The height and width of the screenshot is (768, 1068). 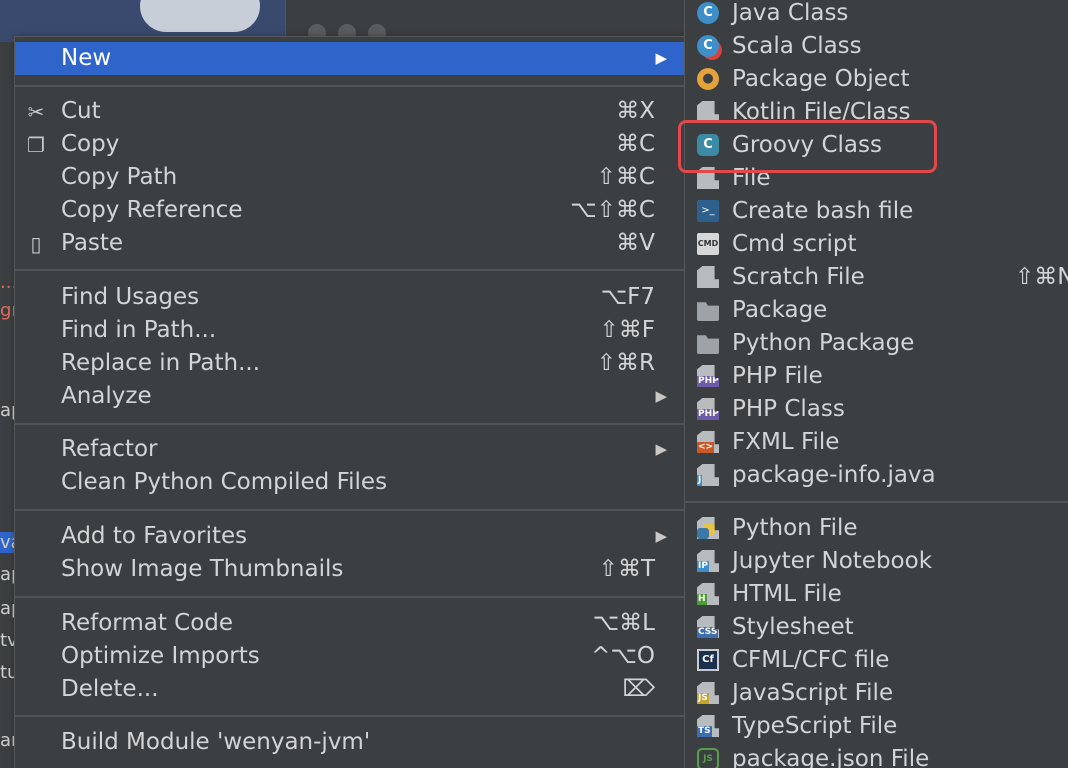 What do you see at coordinates (109, 449) in the screenshot?
I see `menu-item-label: Refactor` at bounding box center [109, 449].